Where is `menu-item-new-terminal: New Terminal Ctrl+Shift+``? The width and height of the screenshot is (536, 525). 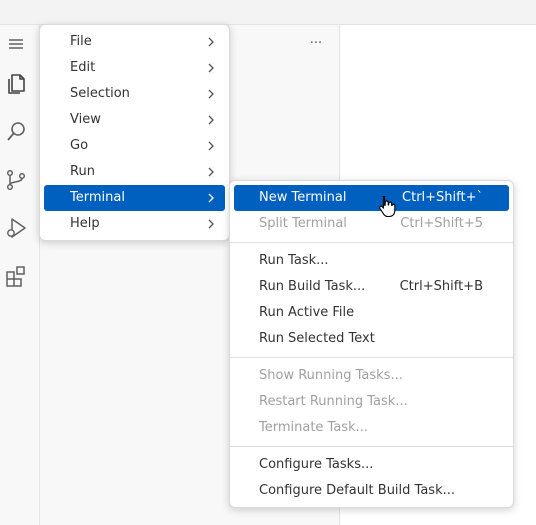
menu-item-new-terminal: New Terminal Ctrl+Shift+` is located at coordinates (371, 198).